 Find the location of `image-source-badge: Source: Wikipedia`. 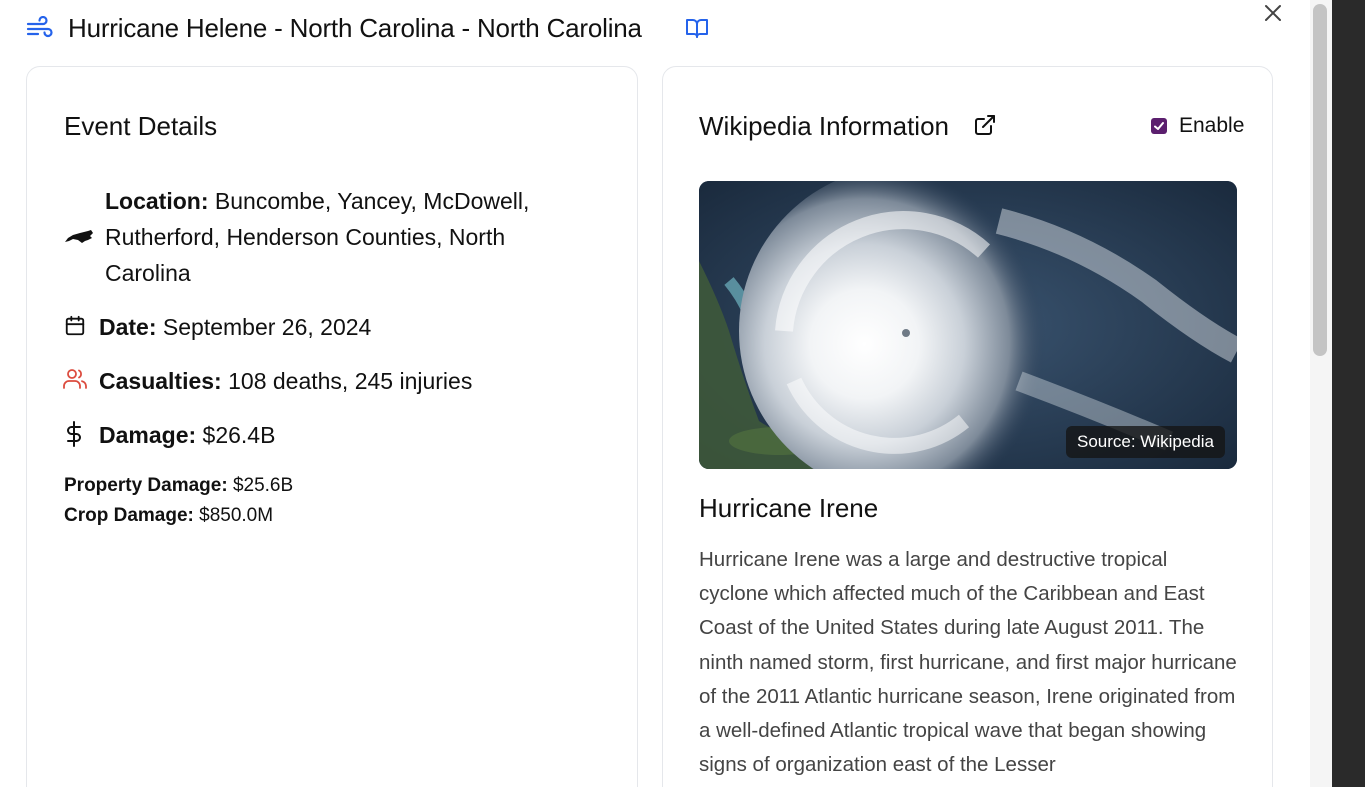

image-source-badge: Source: Wikipedia is located at coordinates (1145, 442).